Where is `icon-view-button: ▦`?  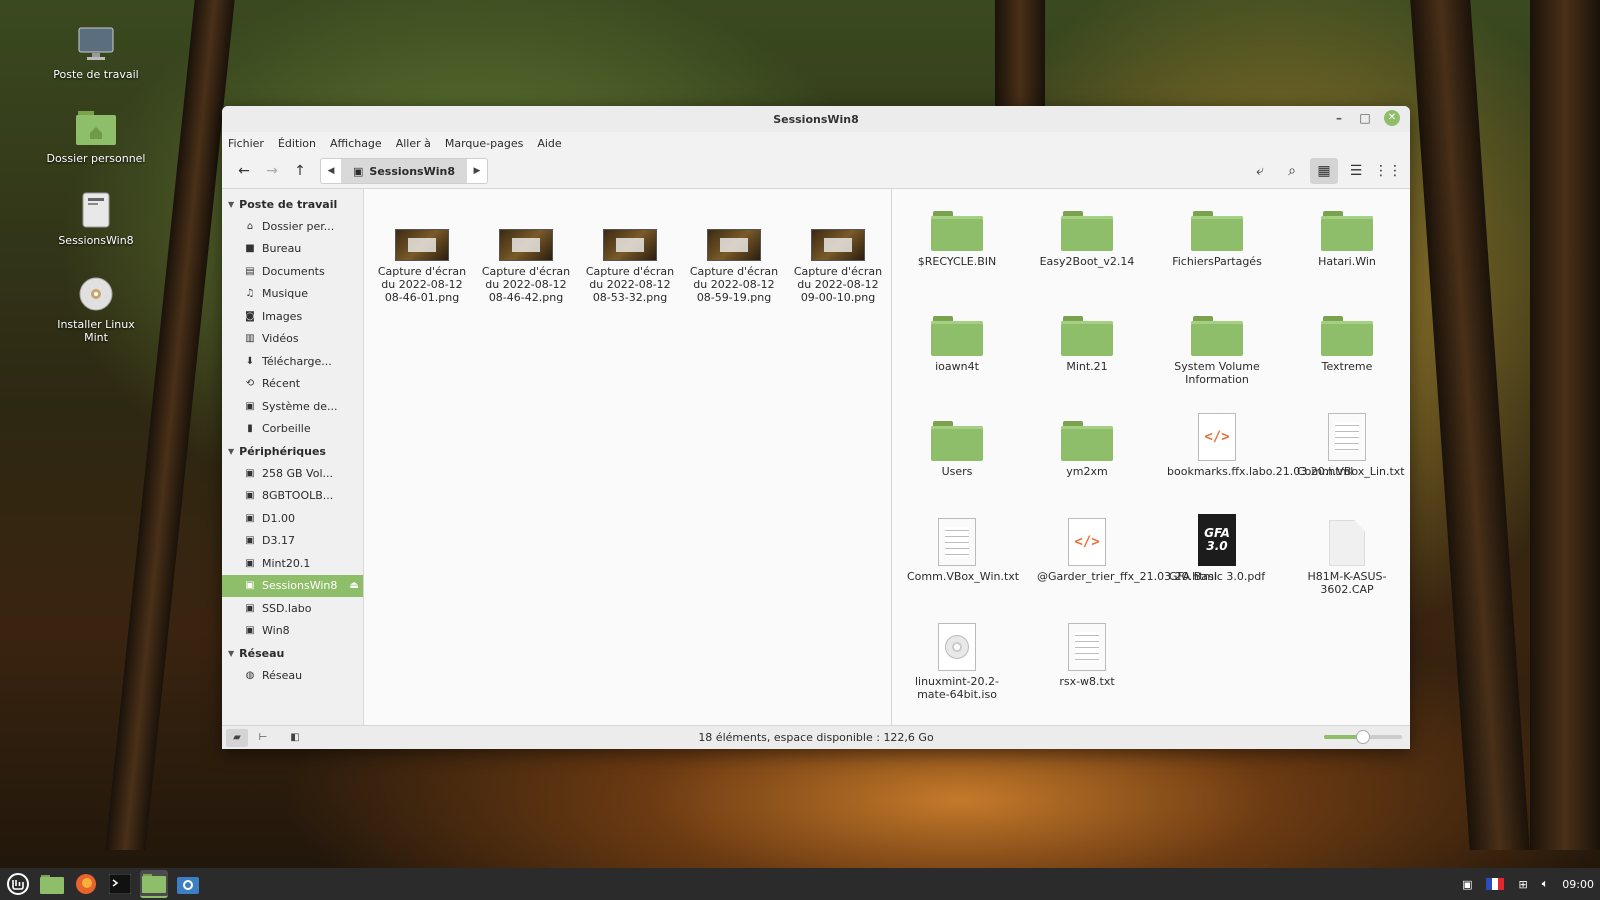 icon-view-button: ▦ is located at coordinates (1324, 171).